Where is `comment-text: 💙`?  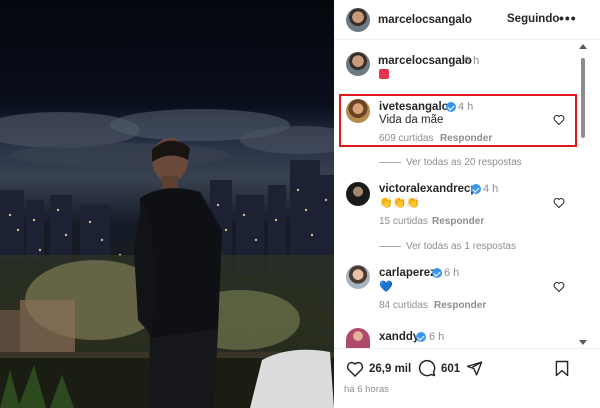
comment-text: 💙 is located at coordinates (386, 287).